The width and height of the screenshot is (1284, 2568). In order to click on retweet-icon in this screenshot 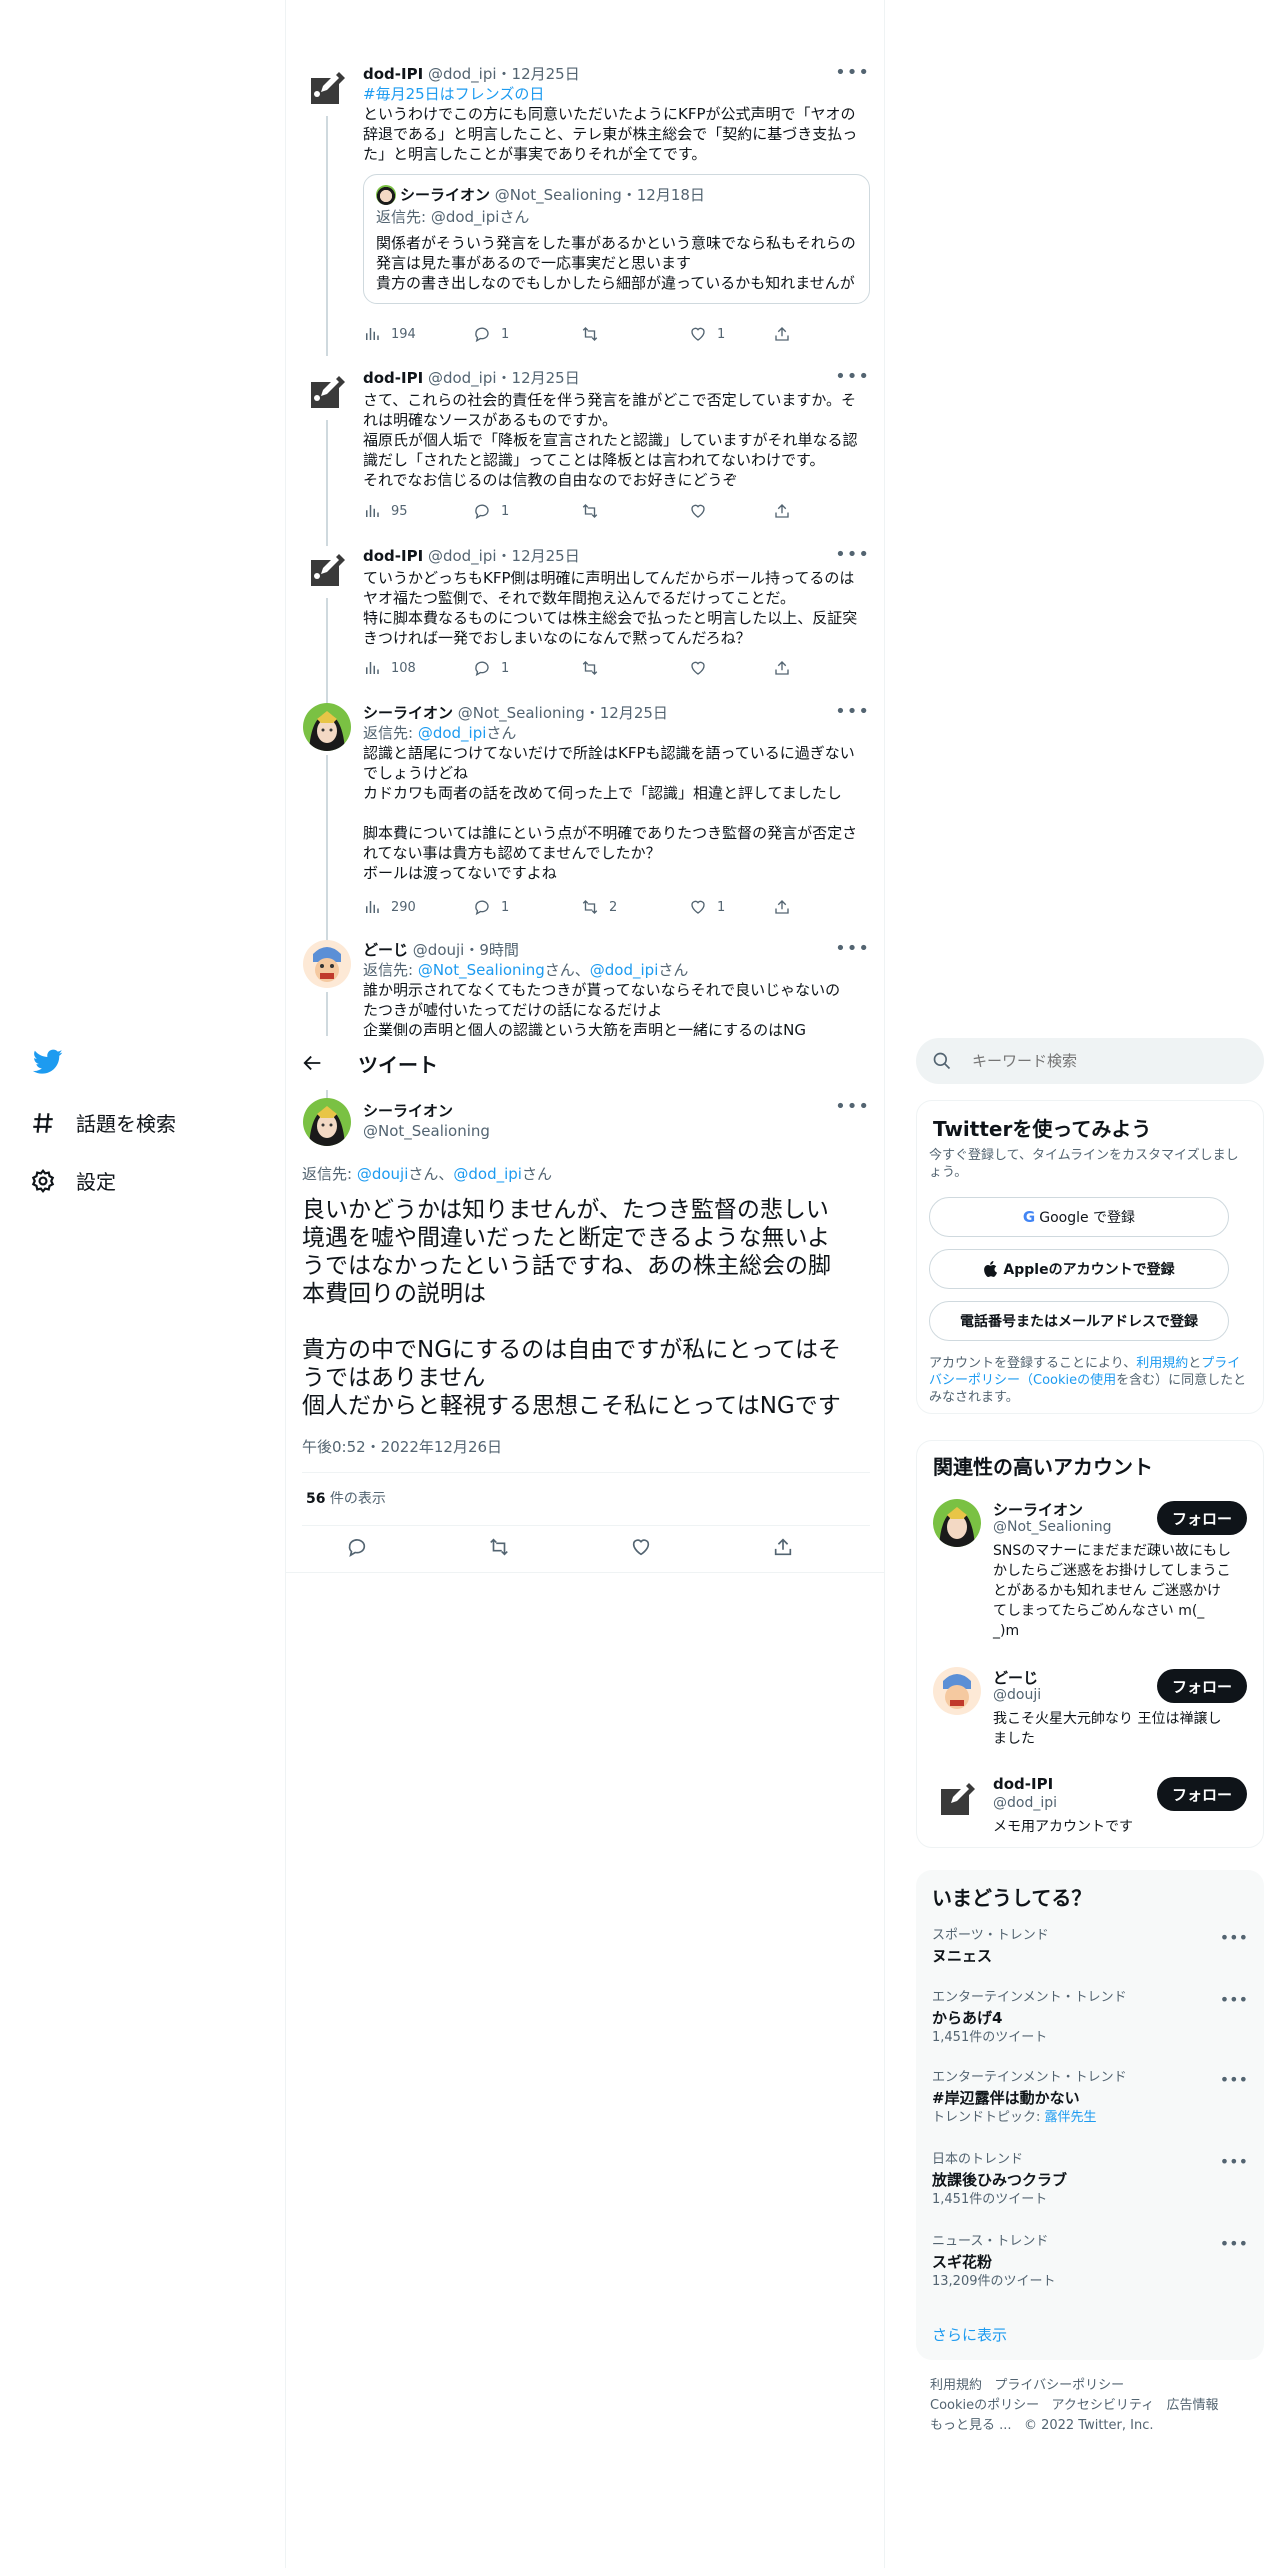, I will do `click(499, 1547)`.